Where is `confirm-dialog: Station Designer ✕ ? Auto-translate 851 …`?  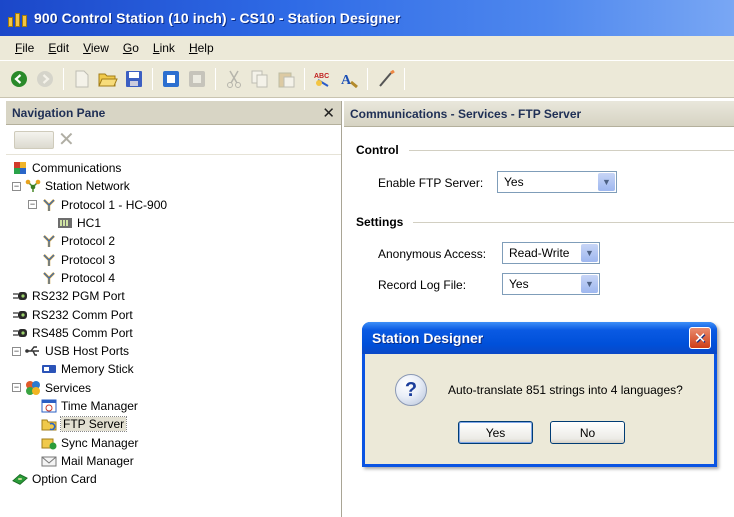 confirm-dialog: Station Designer ✕ ? Auto-translate 851 … is located at coordinates (539, 394).